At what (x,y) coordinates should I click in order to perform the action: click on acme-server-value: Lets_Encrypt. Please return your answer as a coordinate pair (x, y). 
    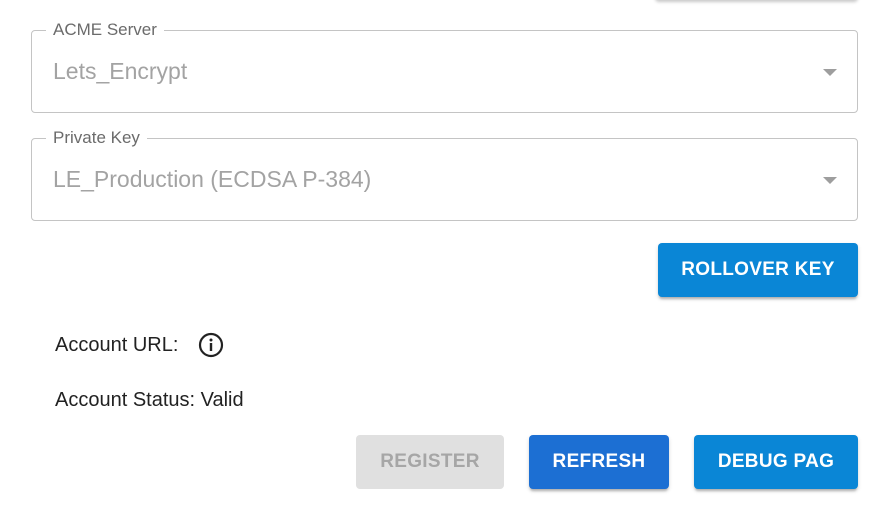
    Looking at the image, I should click on (120, 71).